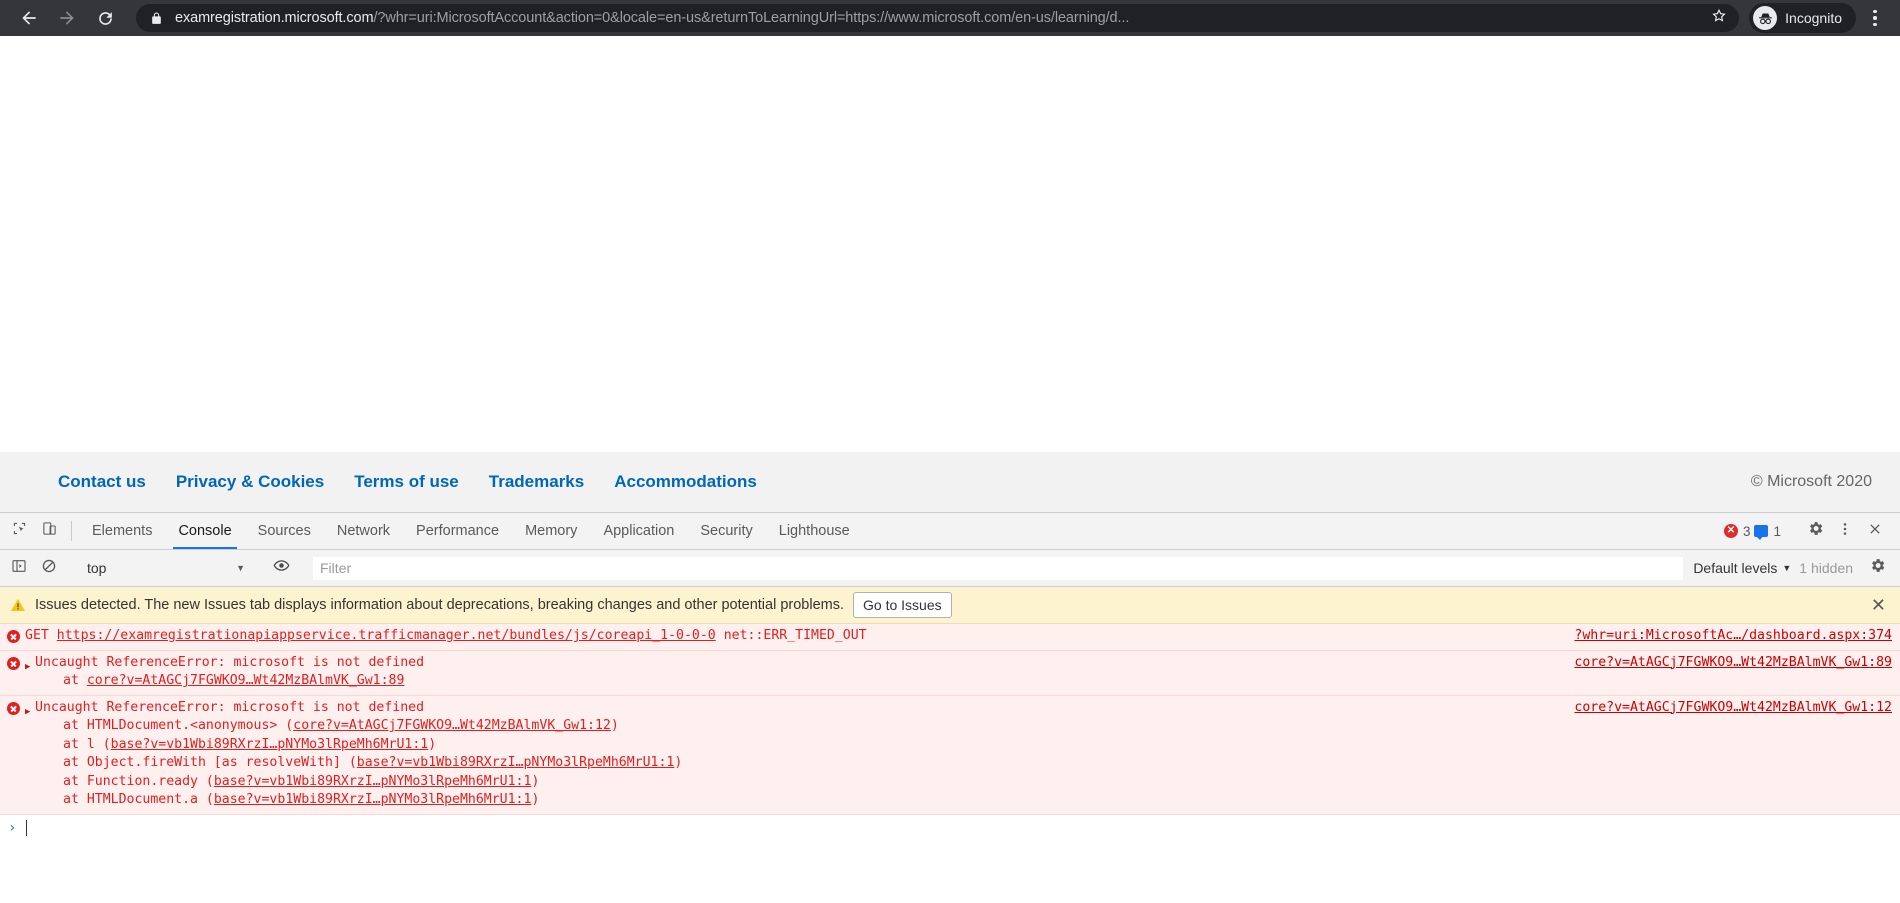  What do you see at coordinates (1730, 531) in the screenshot?
I see `error-circle-icon: ✕` at bounding box center [1730, 531].